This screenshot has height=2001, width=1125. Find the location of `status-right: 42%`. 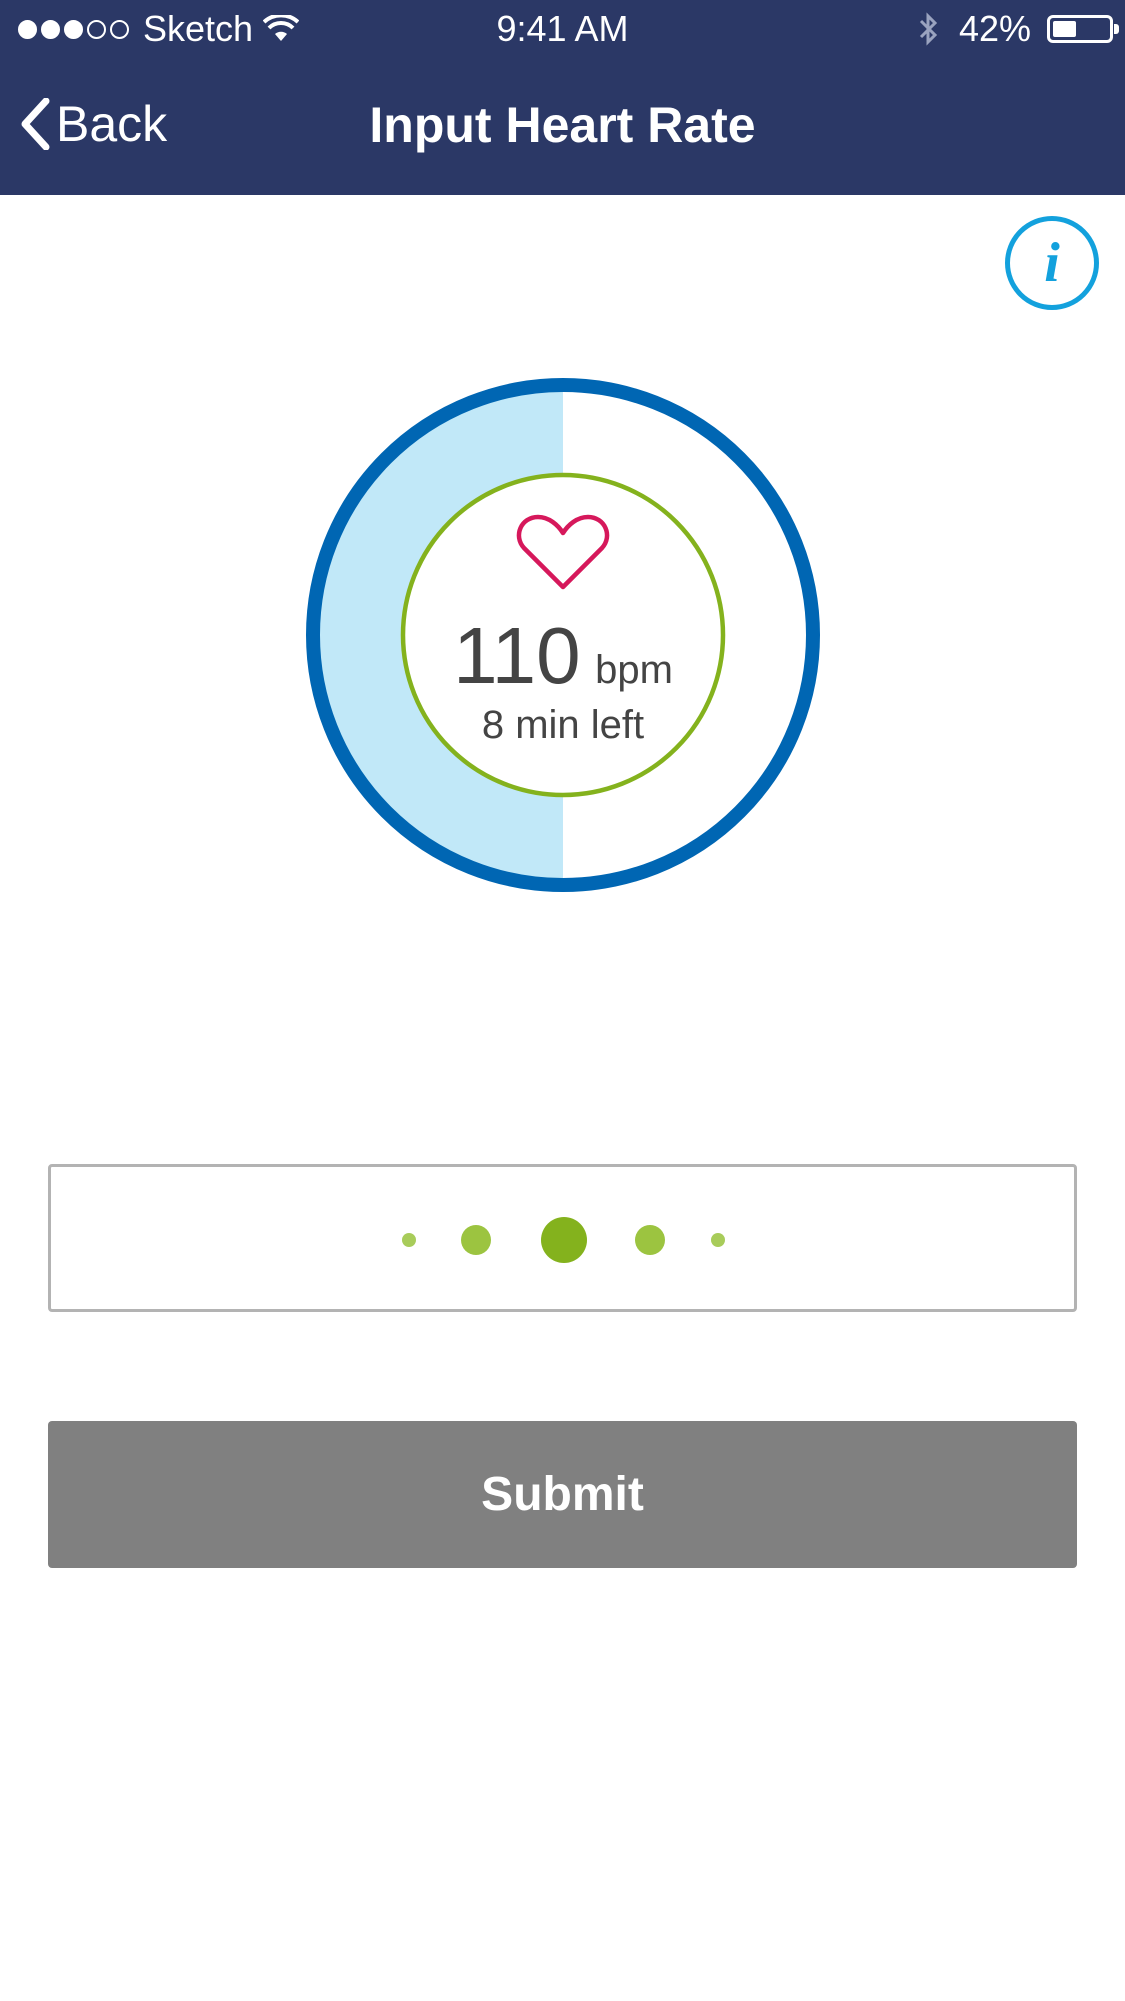

status-right: 42% is located at coordinates (1018, 29).